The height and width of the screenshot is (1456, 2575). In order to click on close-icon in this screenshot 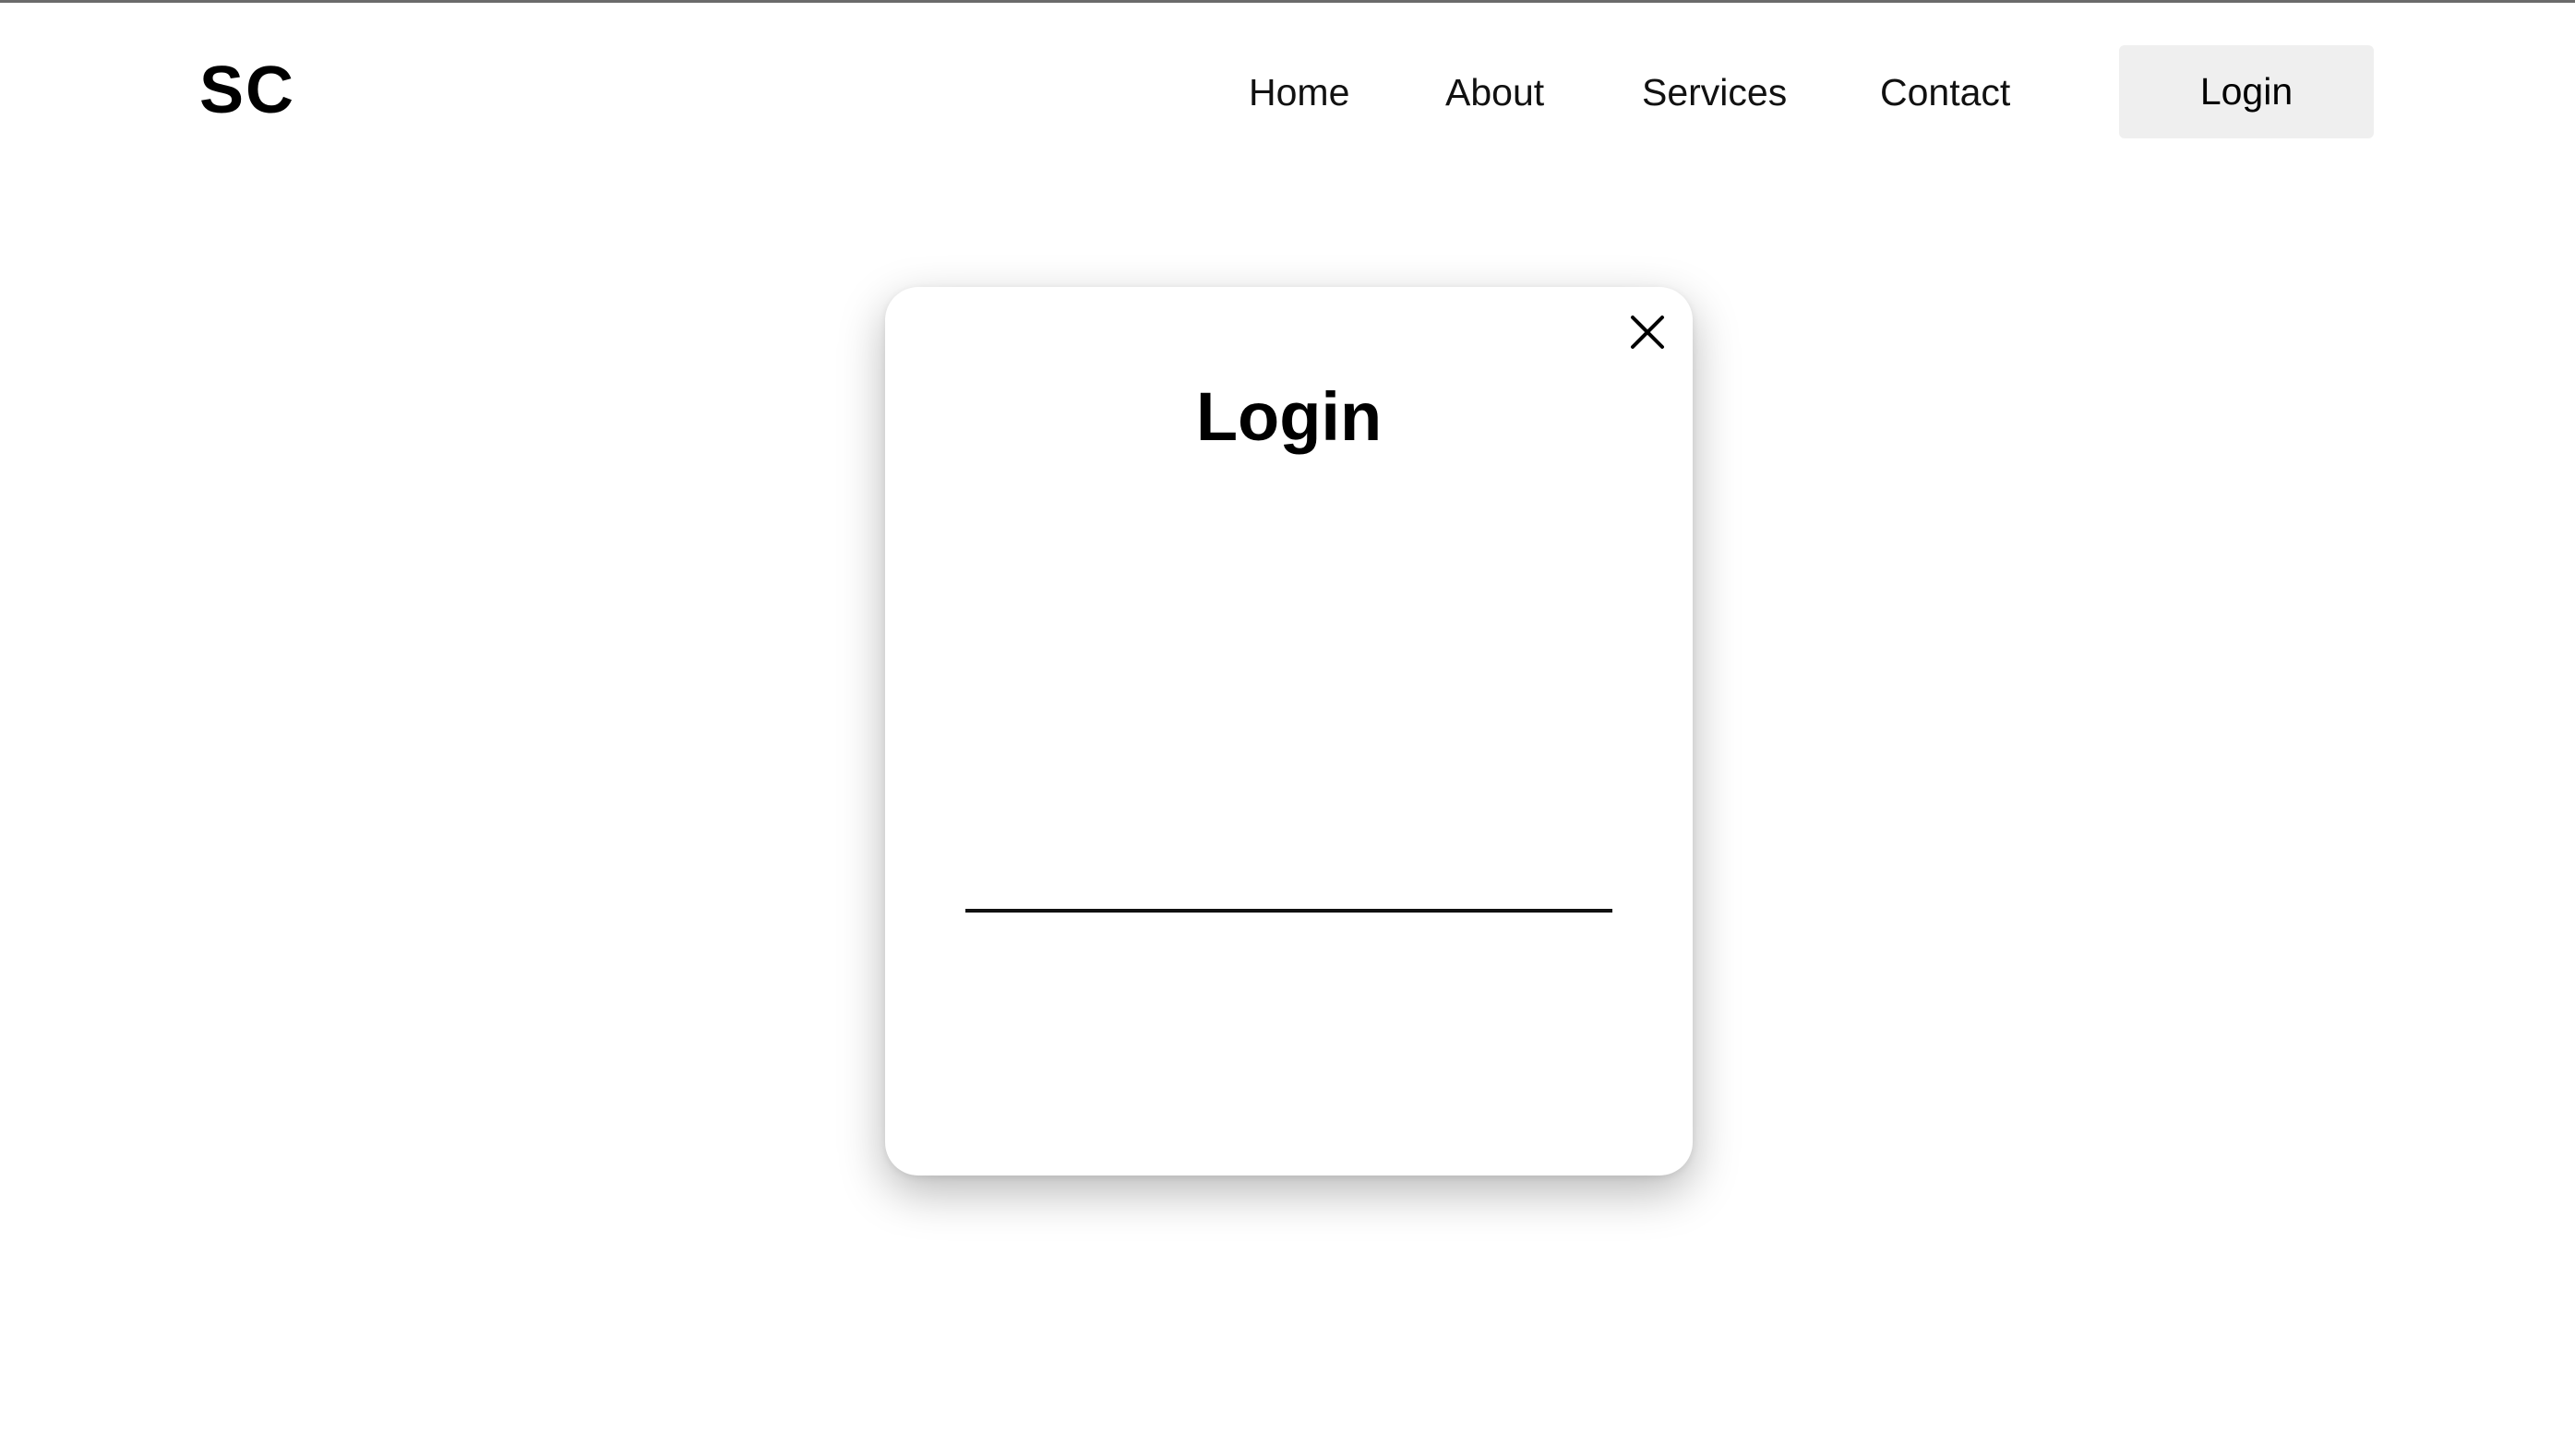, I will do `click(1647, 332)`.